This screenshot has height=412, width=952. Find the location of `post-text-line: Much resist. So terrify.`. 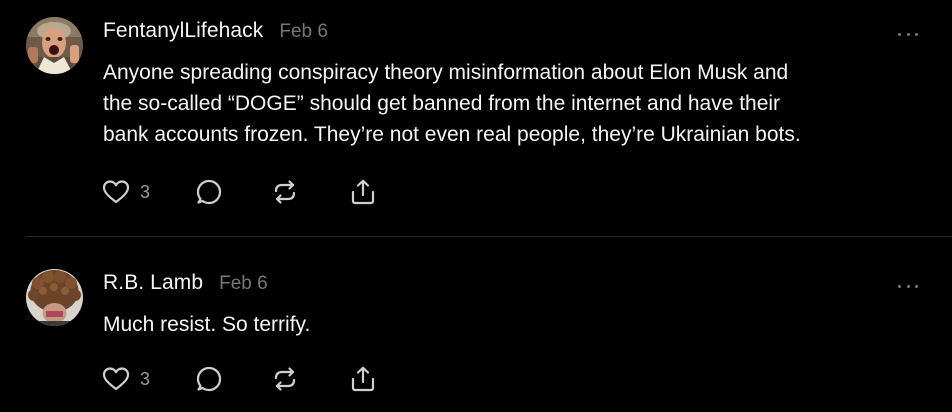

post-text-line: Much resist. So terrify. is located at coordinates (207, 324).